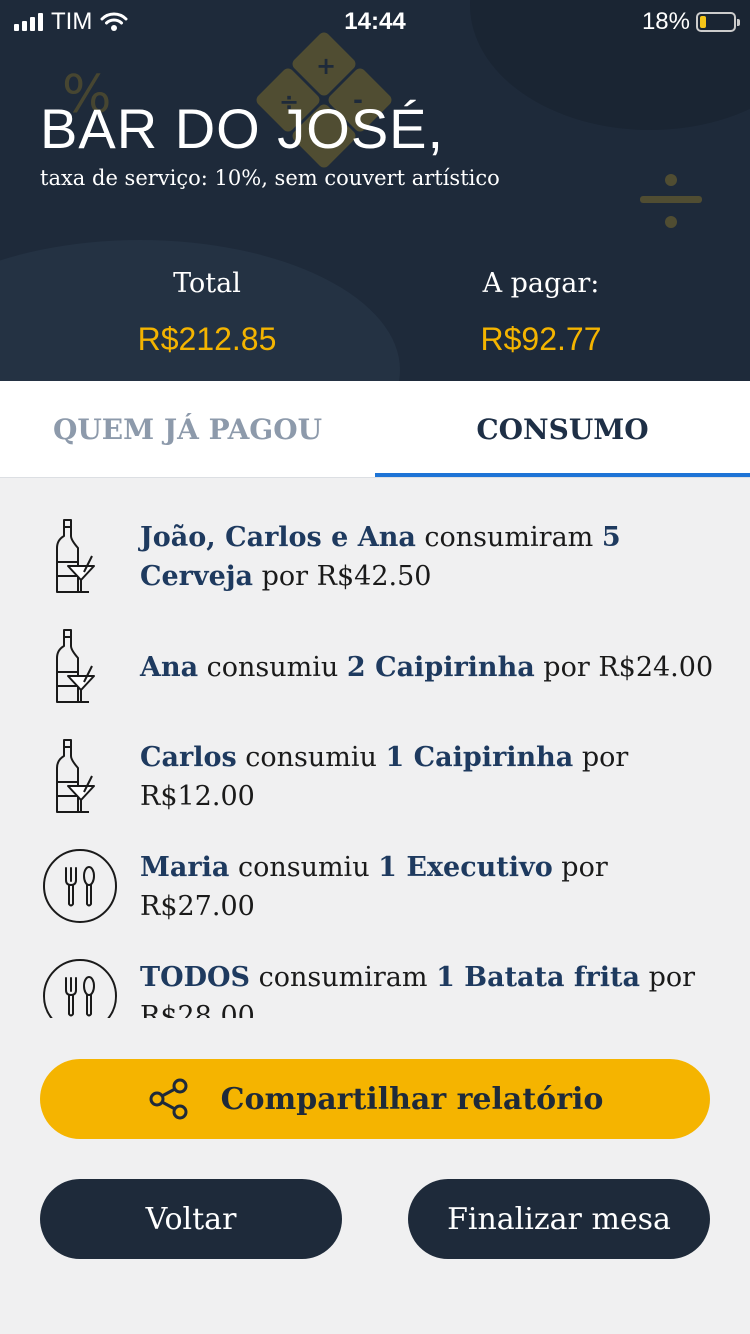  I want to click on status-bar: TIM 14:44 18%, so click(375, 20).